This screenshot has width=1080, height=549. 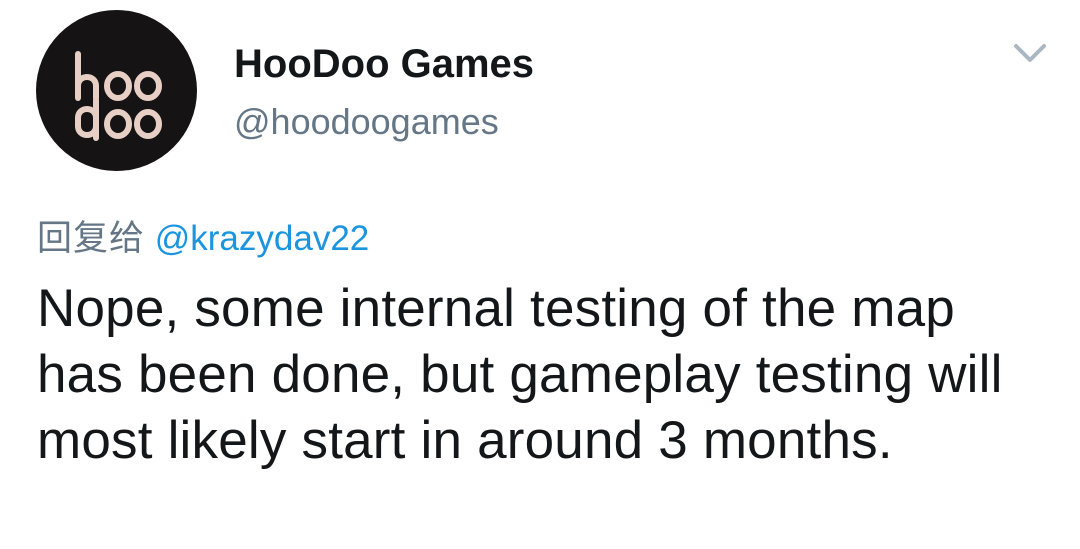 What do you see at coordinates (1030, 53) in the screenshot?
I see `chevron-down-icon` at bounding box center [1030, 53].